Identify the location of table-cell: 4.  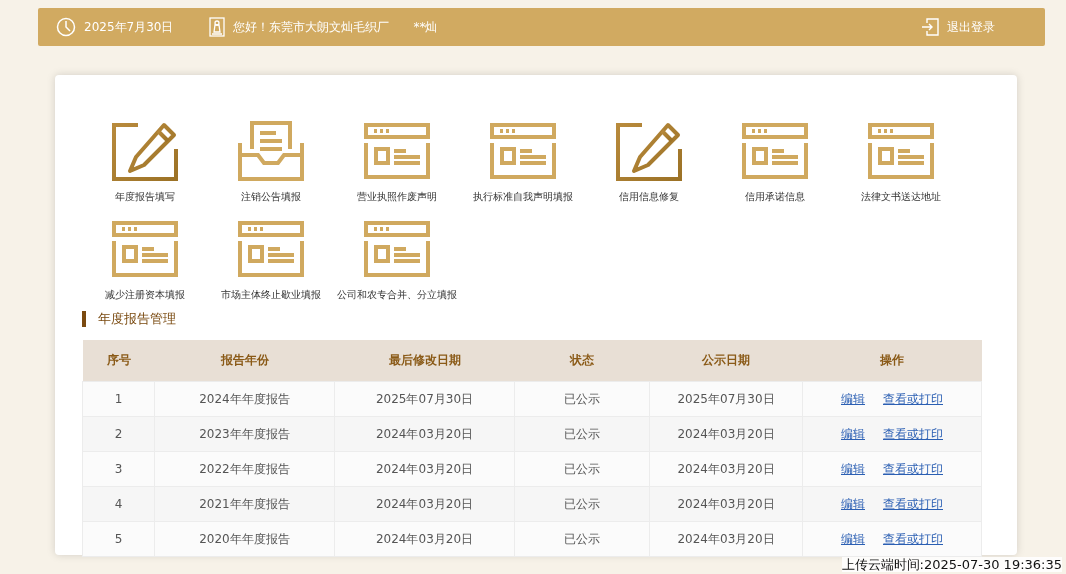
(118, 504).